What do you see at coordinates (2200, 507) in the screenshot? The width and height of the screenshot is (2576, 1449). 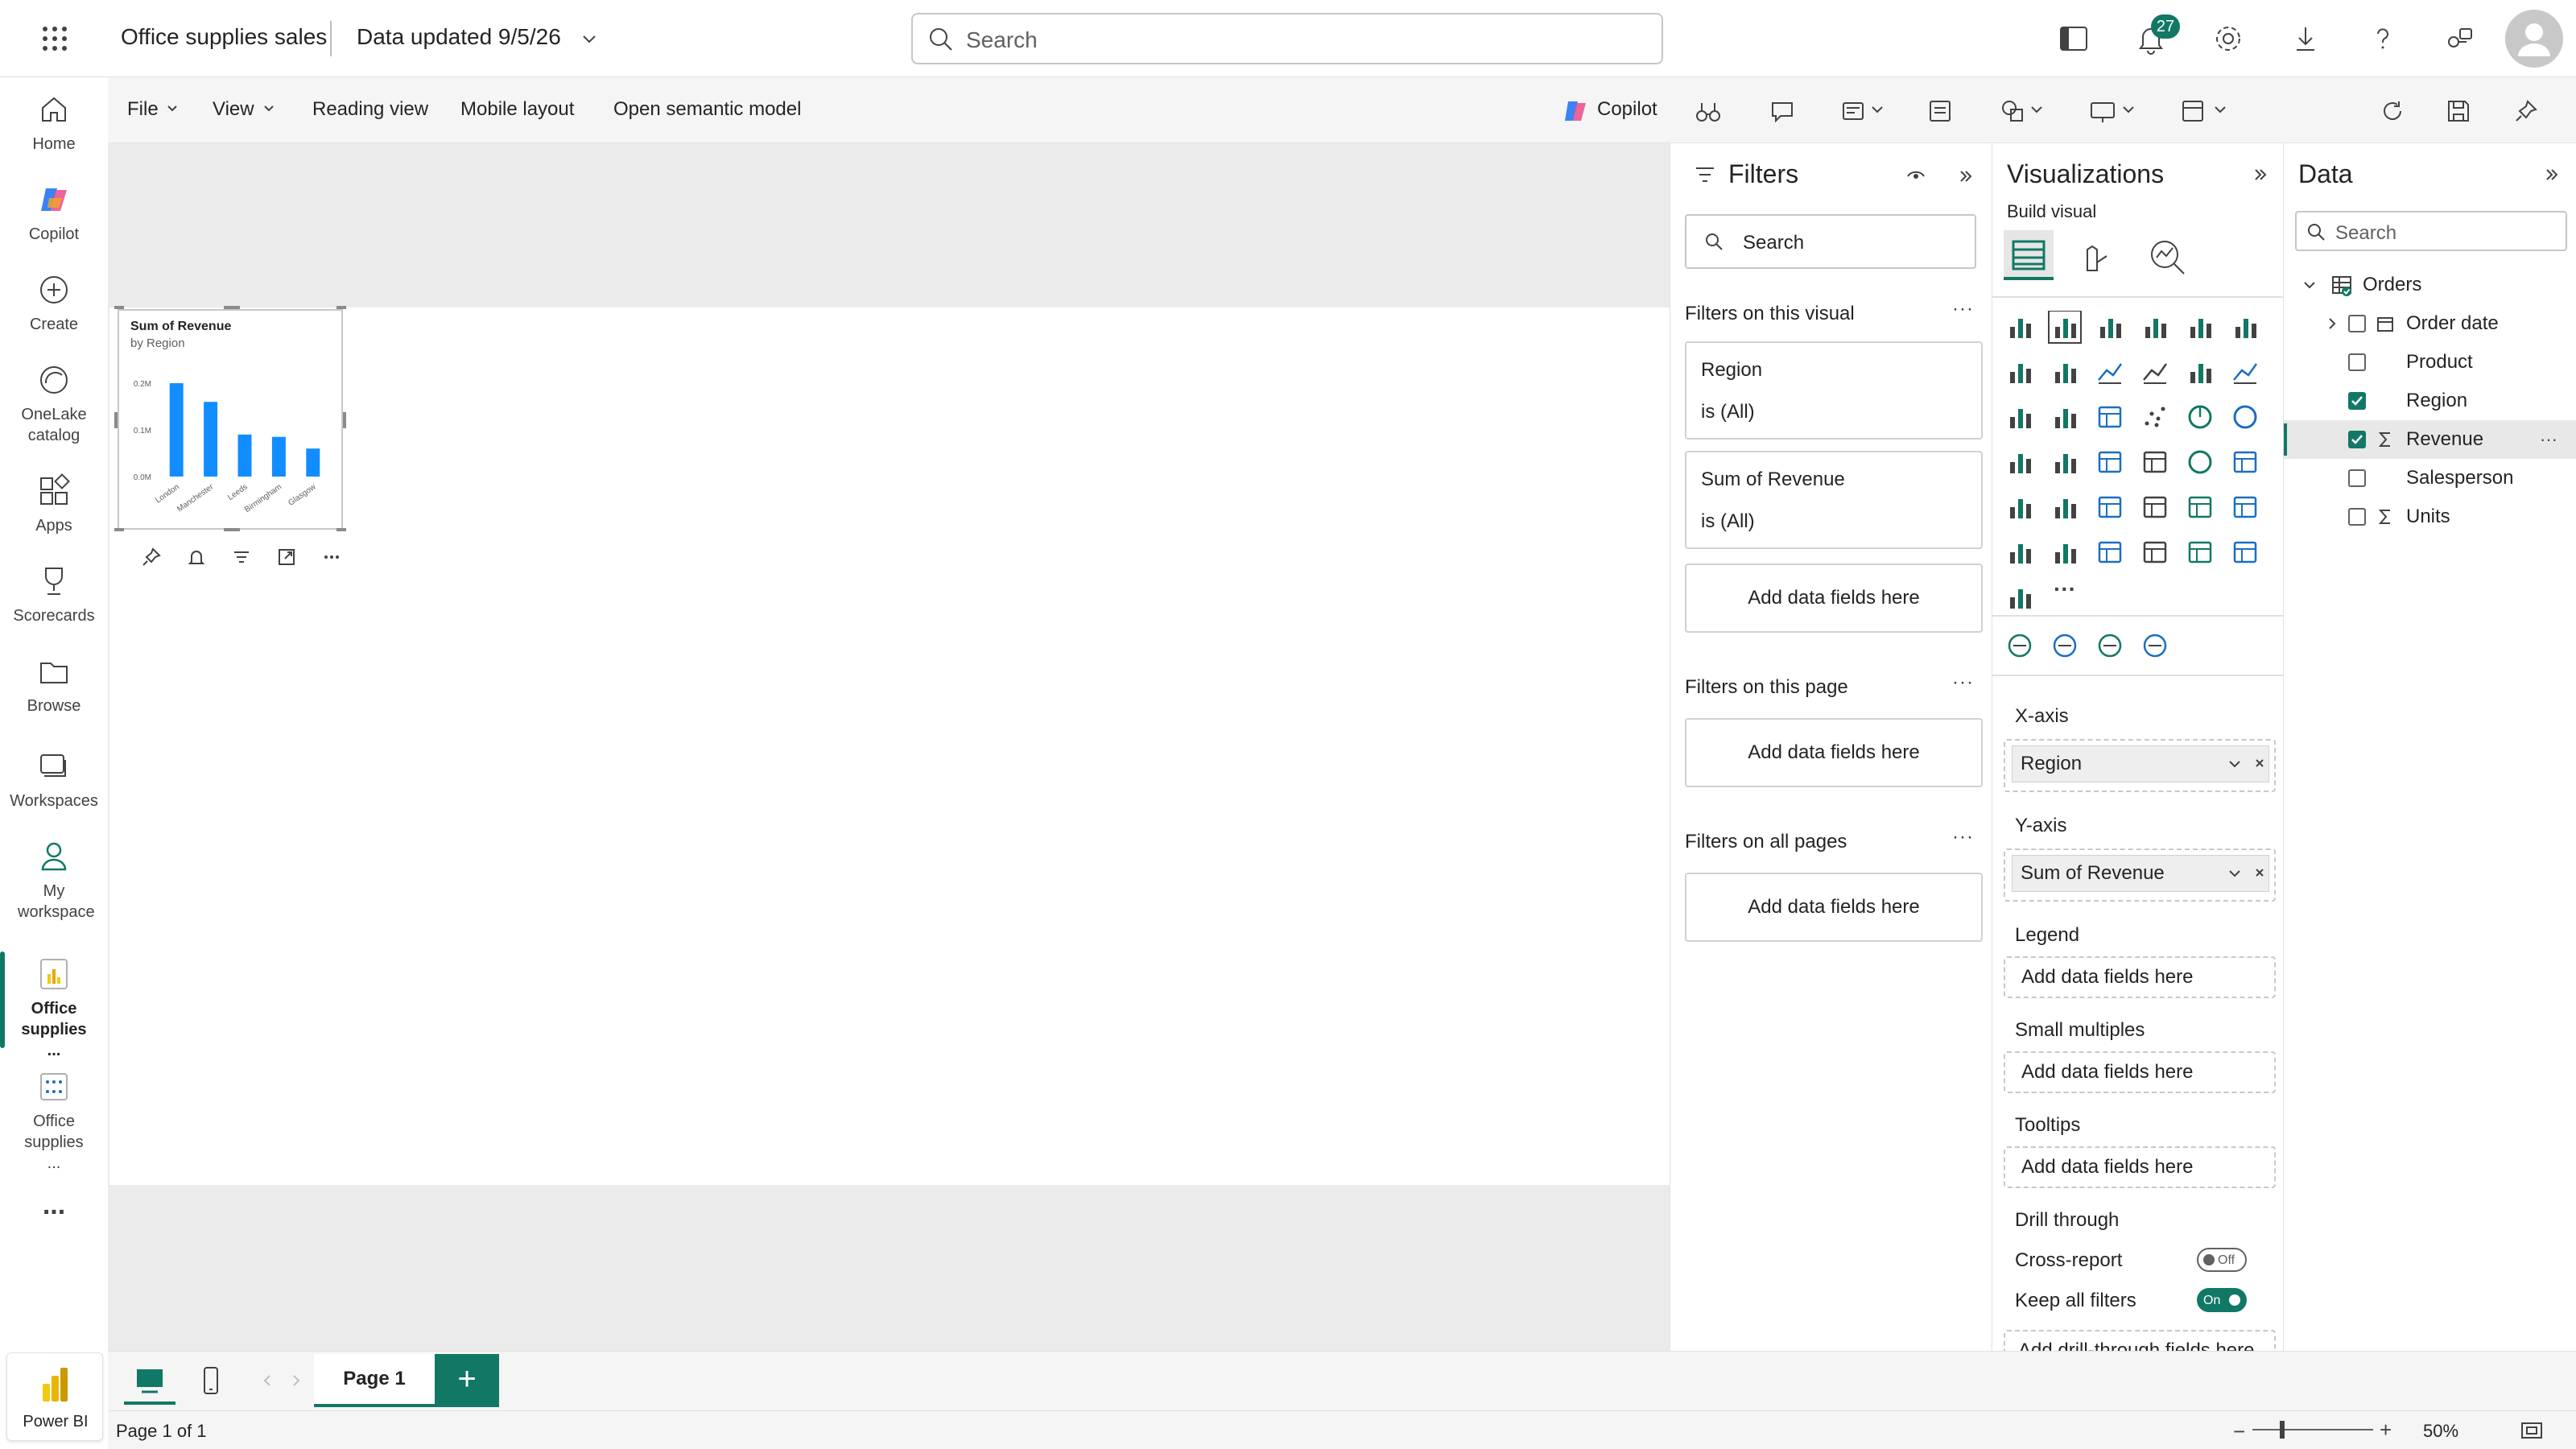 I see `matrix-visual-icon` at bounding box center [2200, 507].